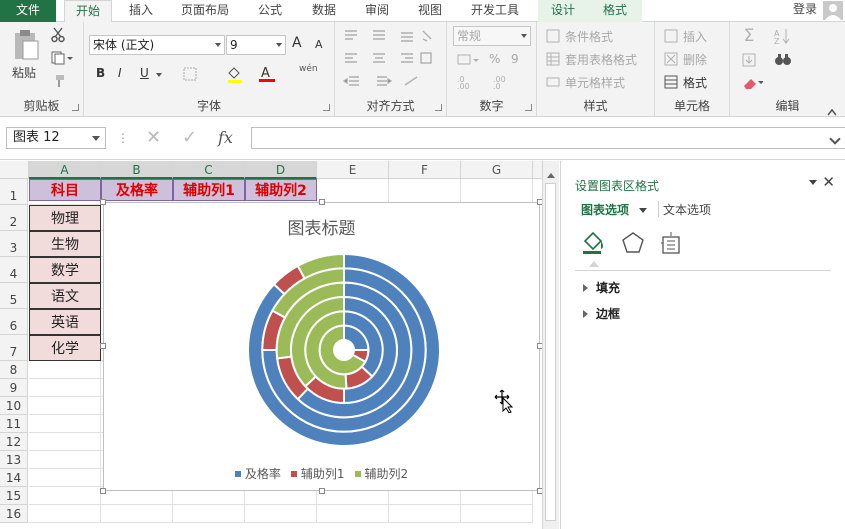 The image size is (845, 529). I want to click on tab-formulas: 公式, so click(270, 11).